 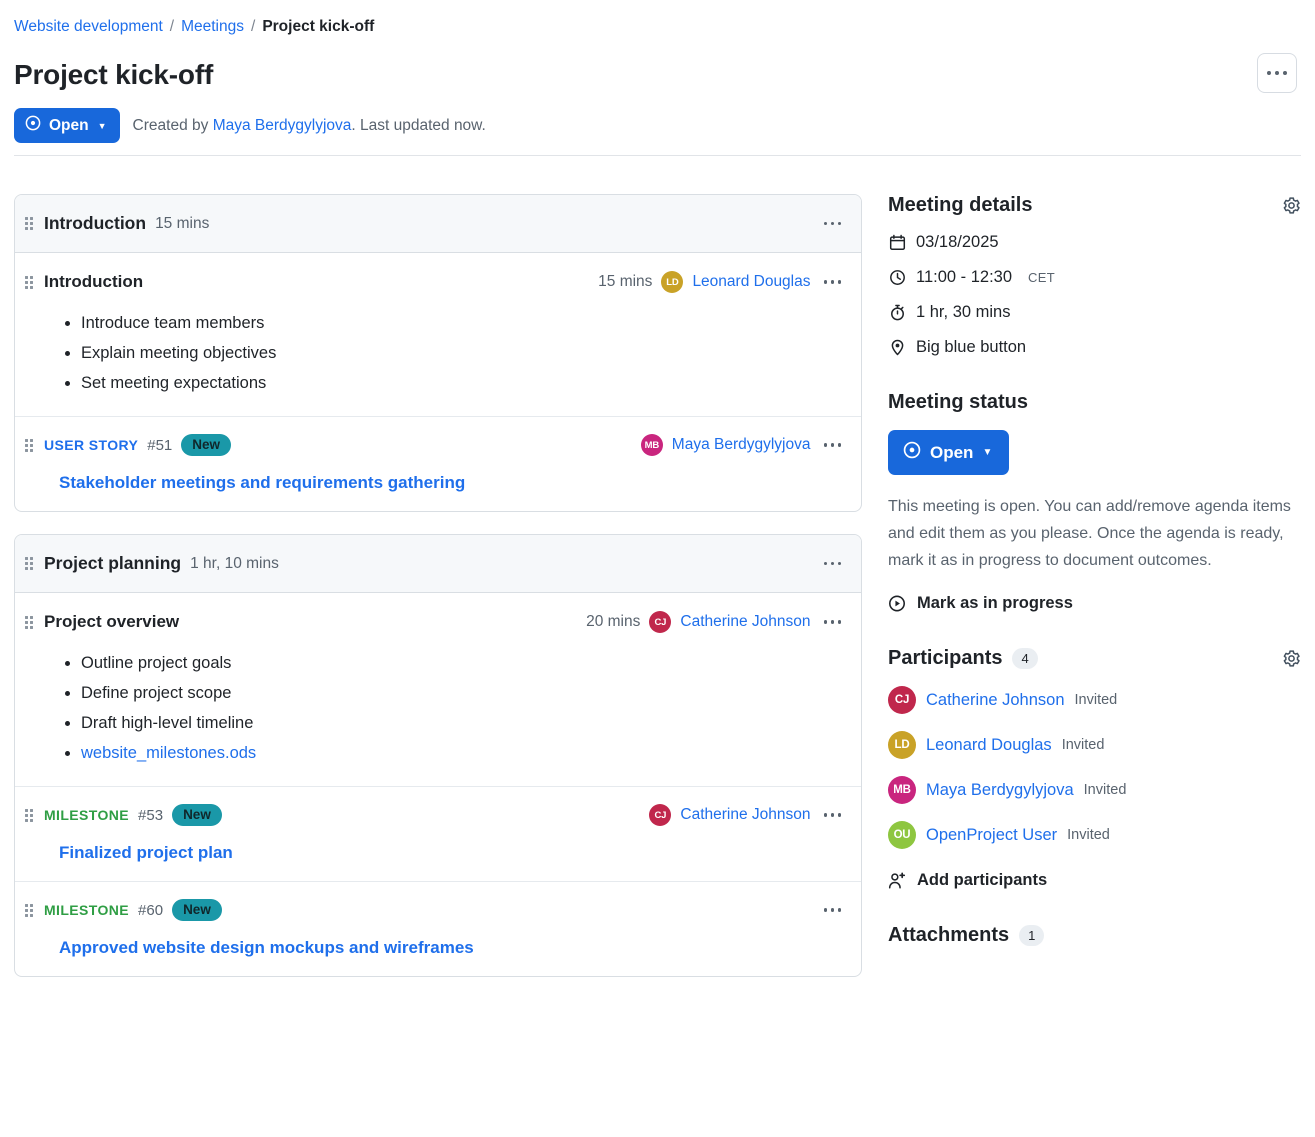 What do you see at coordinates (197, 910) in the screenshot?
I see `status-badge: New` at bounding box center [197, 910].